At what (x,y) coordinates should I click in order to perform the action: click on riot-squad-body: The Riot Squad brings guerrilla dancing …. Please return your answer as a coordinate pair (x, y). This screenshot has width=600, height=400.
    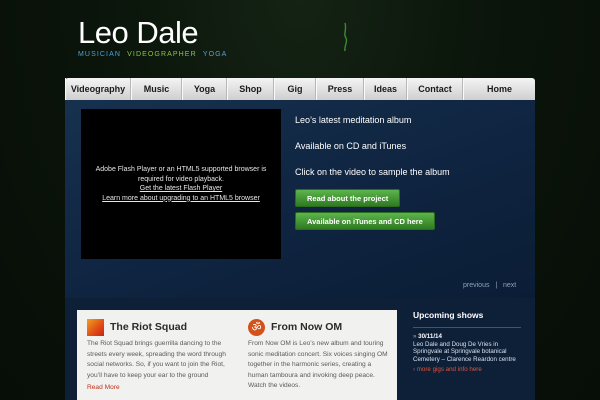
    Looking at the image, I should click on (156, 359).